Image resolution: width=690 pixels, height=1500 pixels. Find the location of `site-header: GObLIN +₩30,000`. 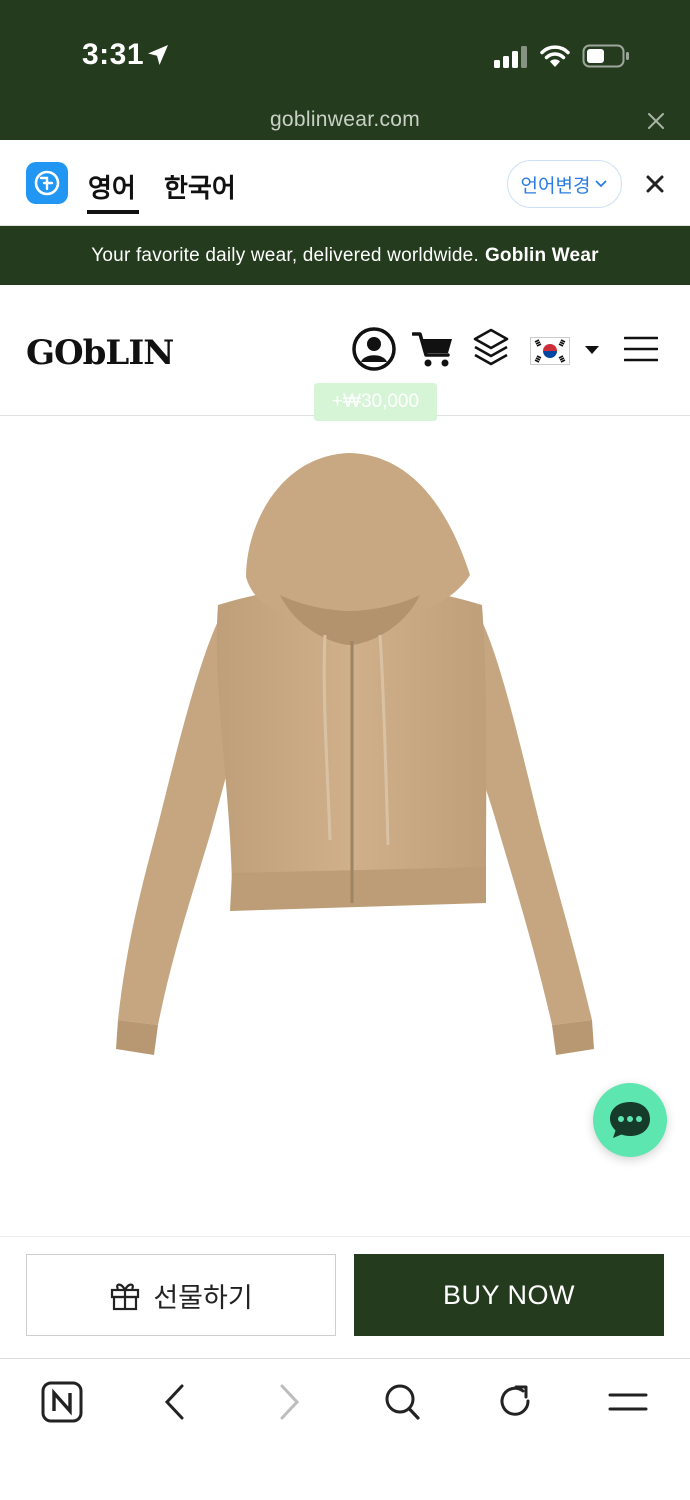

site-header: GObLIN +₩30,000 is located at coordinates (345, 353).